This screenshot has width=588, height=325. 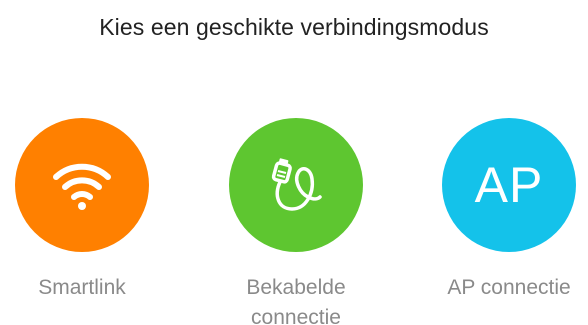 What do you see at coordinates (509, 287) in the screenshot?
I see `ap-label: AP connectie` at bounding box center [509, 287].